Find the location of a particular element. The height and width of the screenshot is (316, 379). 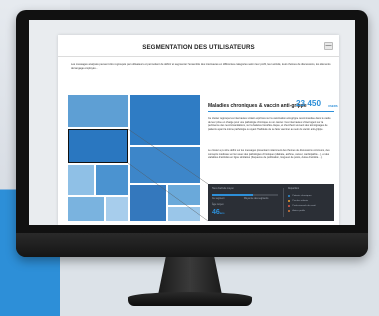

collapse-button: — is located at coordinates (328, 46).